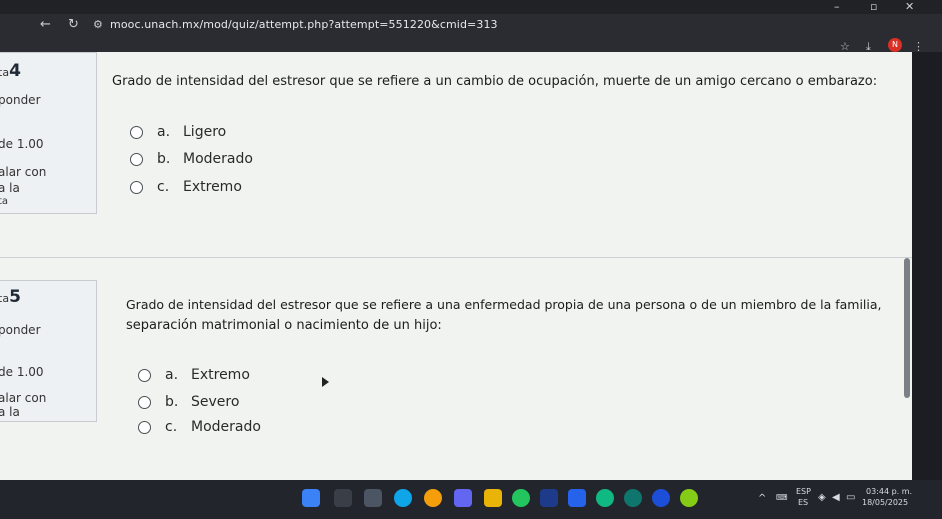 Image resolution: width=942 pixels, height=519 pixels. Describe the element at coordinates (433, 498) in the screenshot. I see `chrome-icon` at that location.